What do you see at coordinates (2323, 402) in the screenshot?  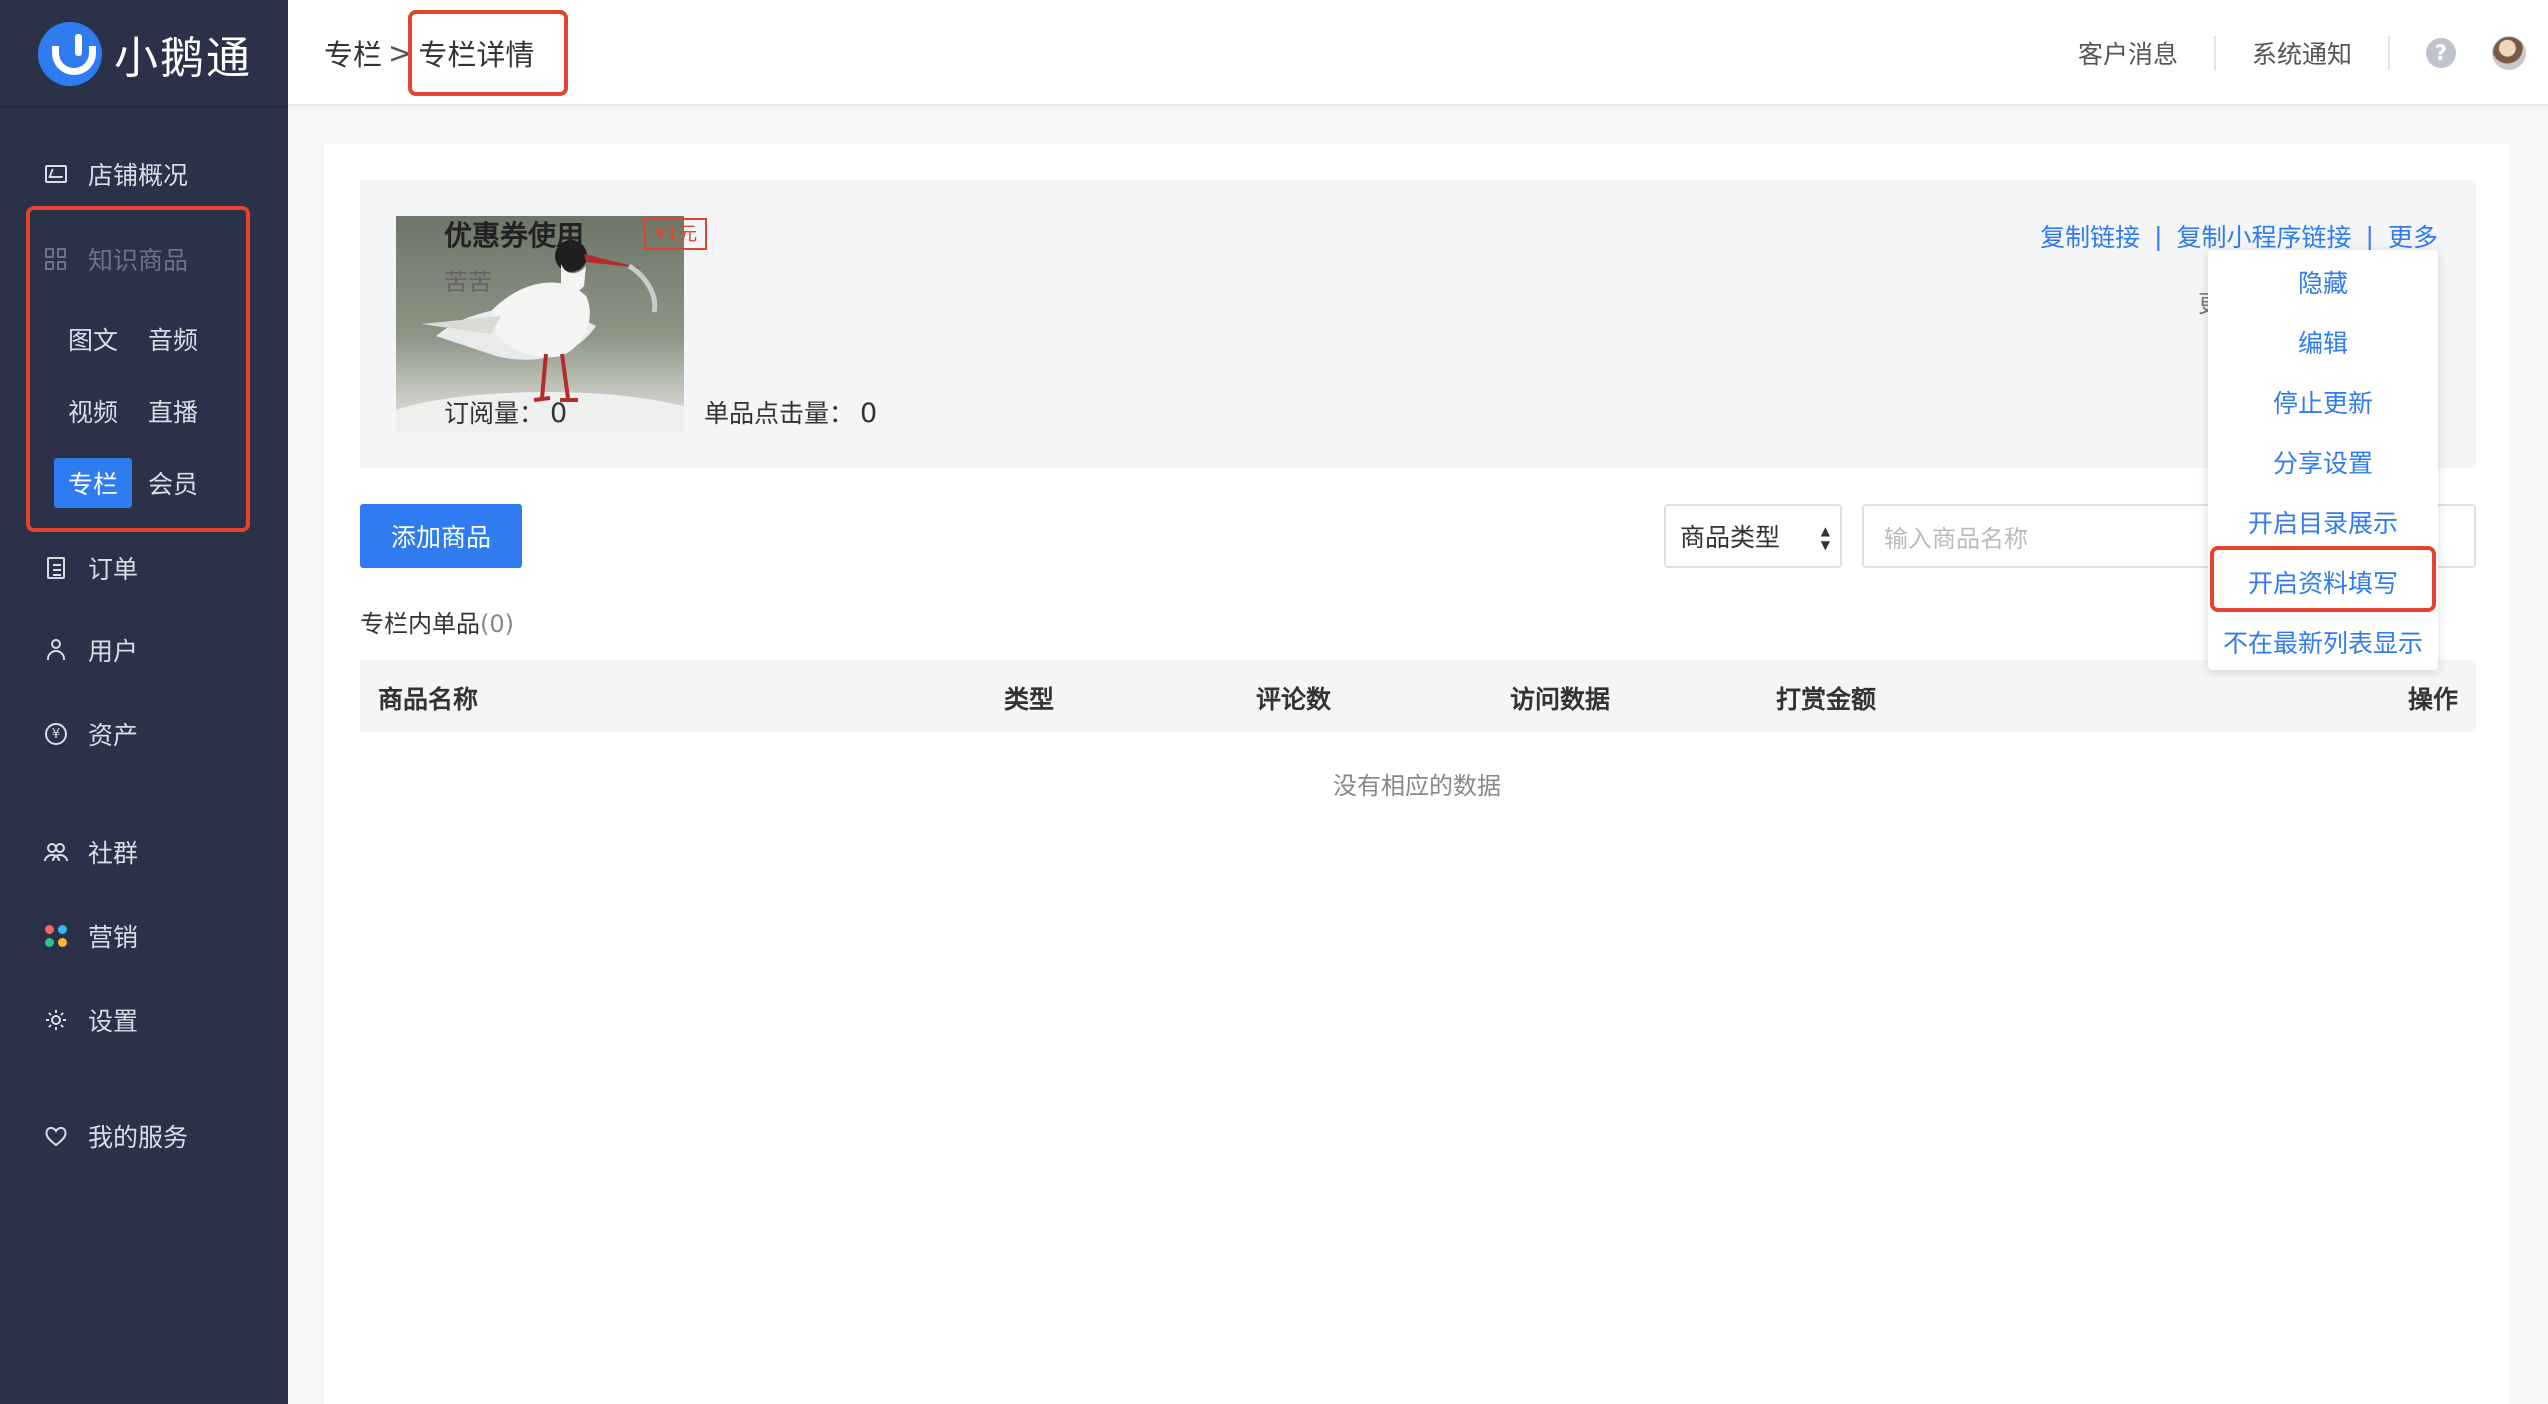 I see `menu-item-stop-updating: 停止更新` at bounding box center [2323, 402].